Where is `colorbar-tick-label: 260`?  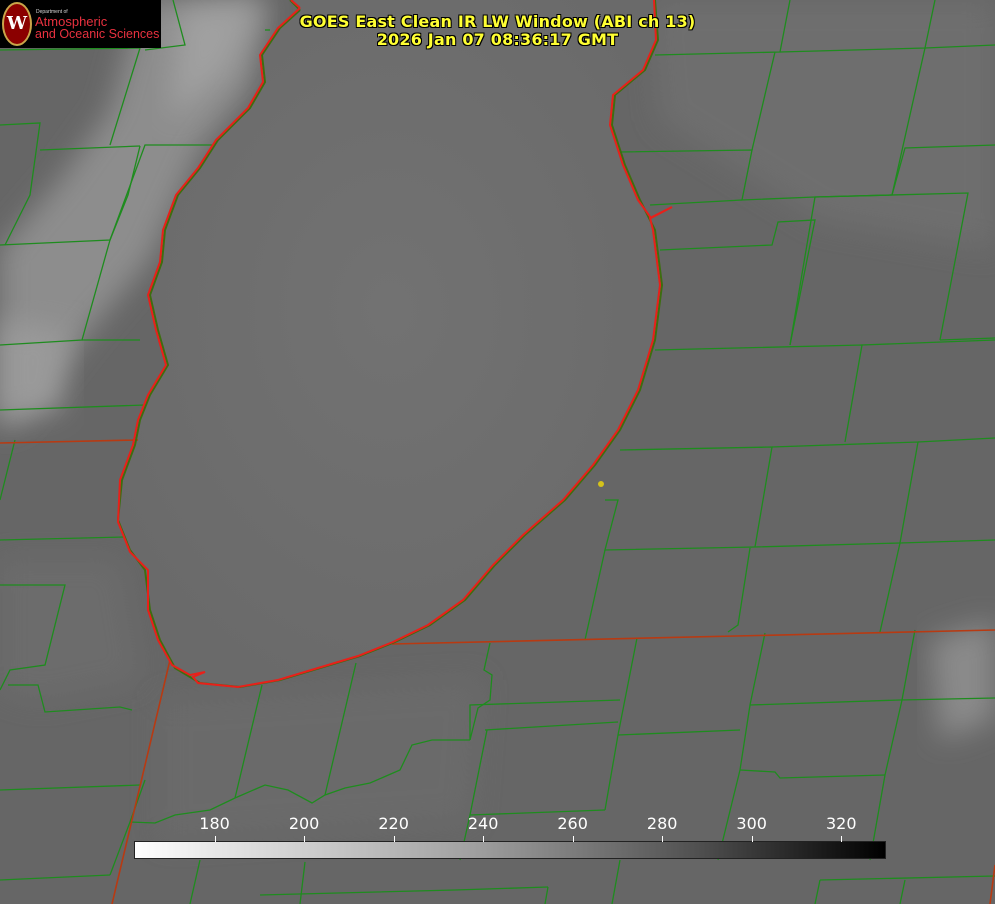 colorbar-tick-label: 260 is located at coordinates (572, 823).